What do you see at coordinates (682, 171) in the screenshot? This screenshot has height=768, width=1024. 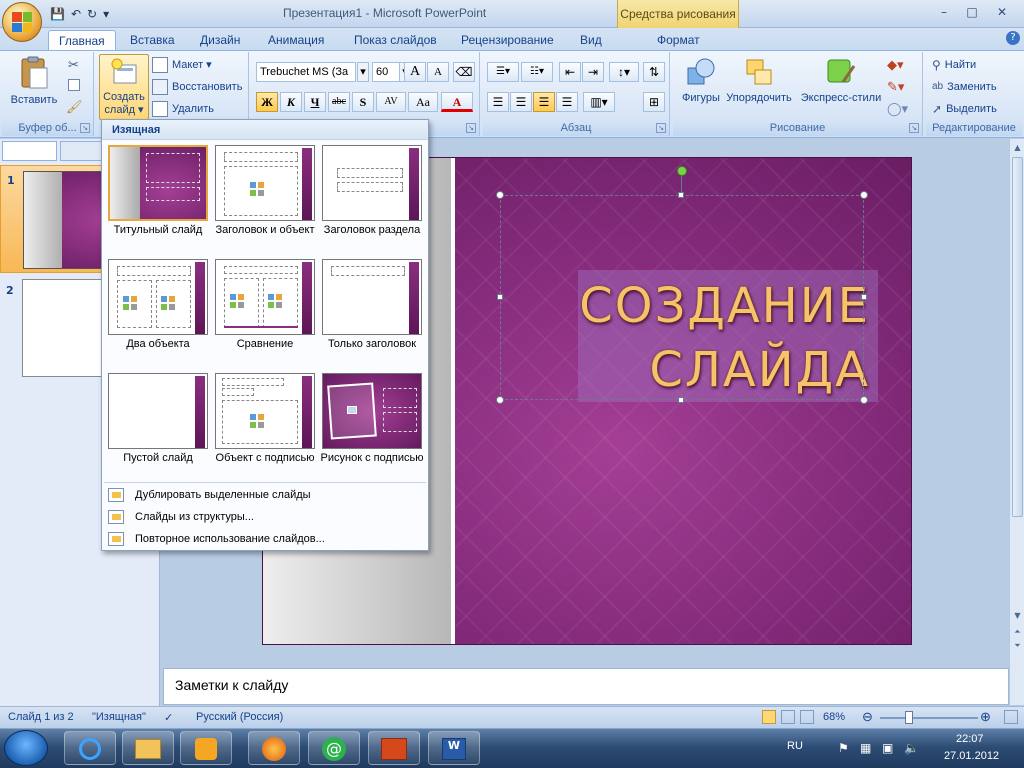 I see `rotation-handle` at bounding box center [682, 171].